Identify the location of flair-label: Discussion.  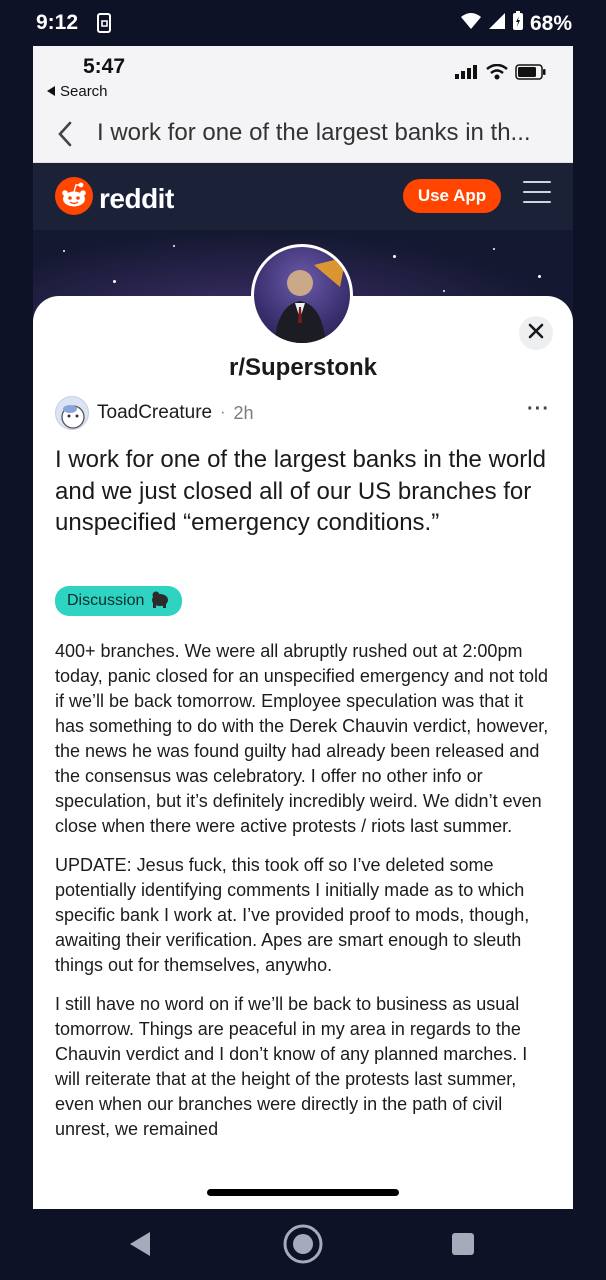
(106, 600).